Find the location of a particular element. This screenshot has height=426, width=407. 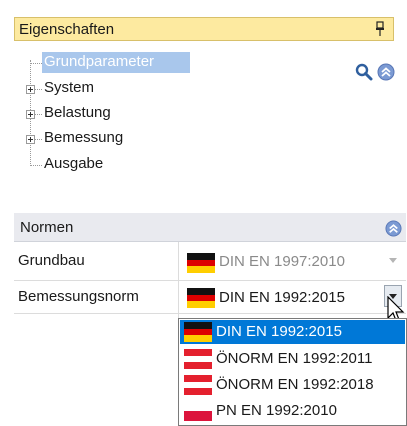

dropdown-option: ÖNORM EN 1992:2018 is located at coordinates (292, 385).